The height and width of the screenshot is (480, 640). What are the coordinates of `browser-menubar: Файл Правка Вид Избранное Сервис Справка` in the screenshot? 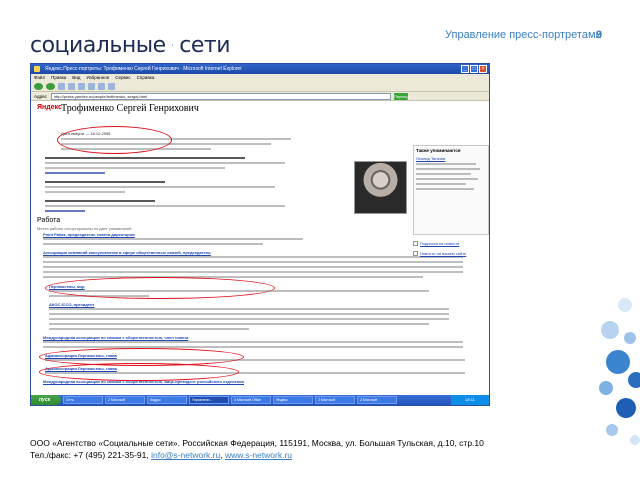 It's located at (260, 77).